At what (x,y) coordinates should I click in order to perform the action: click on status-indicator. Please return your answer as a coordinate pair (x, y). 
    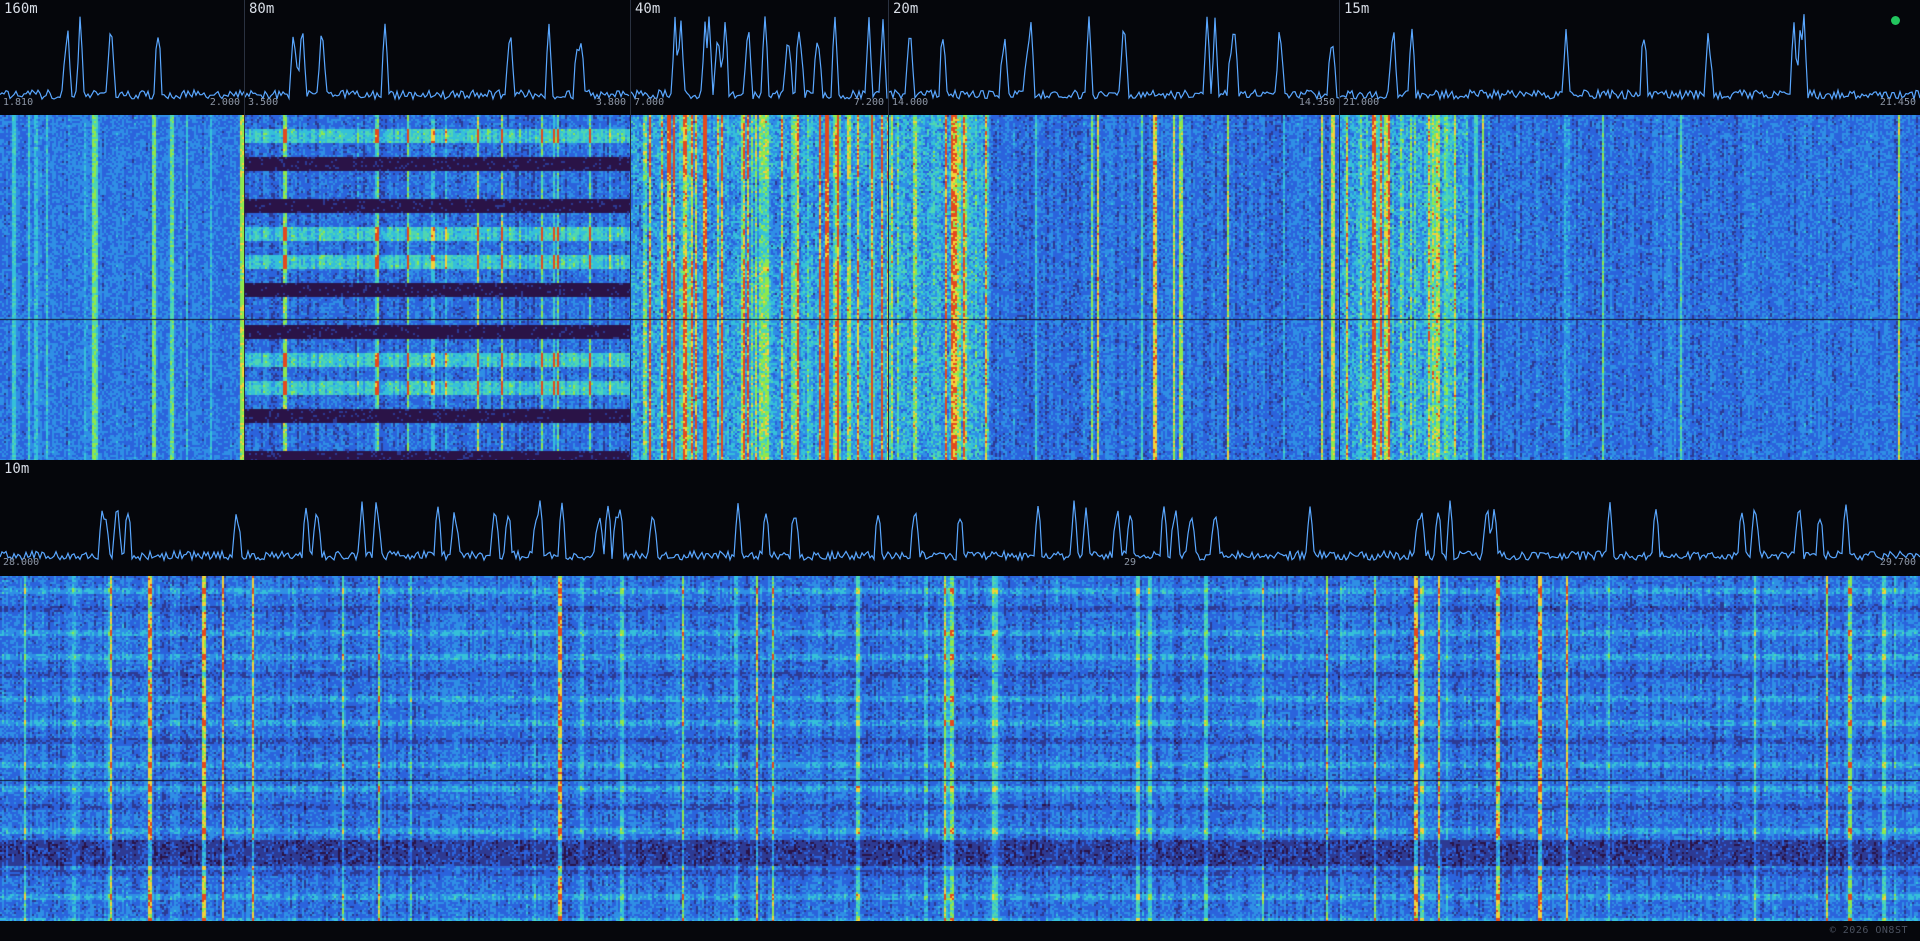
    Looking at the image, I should click on (1895, 20).